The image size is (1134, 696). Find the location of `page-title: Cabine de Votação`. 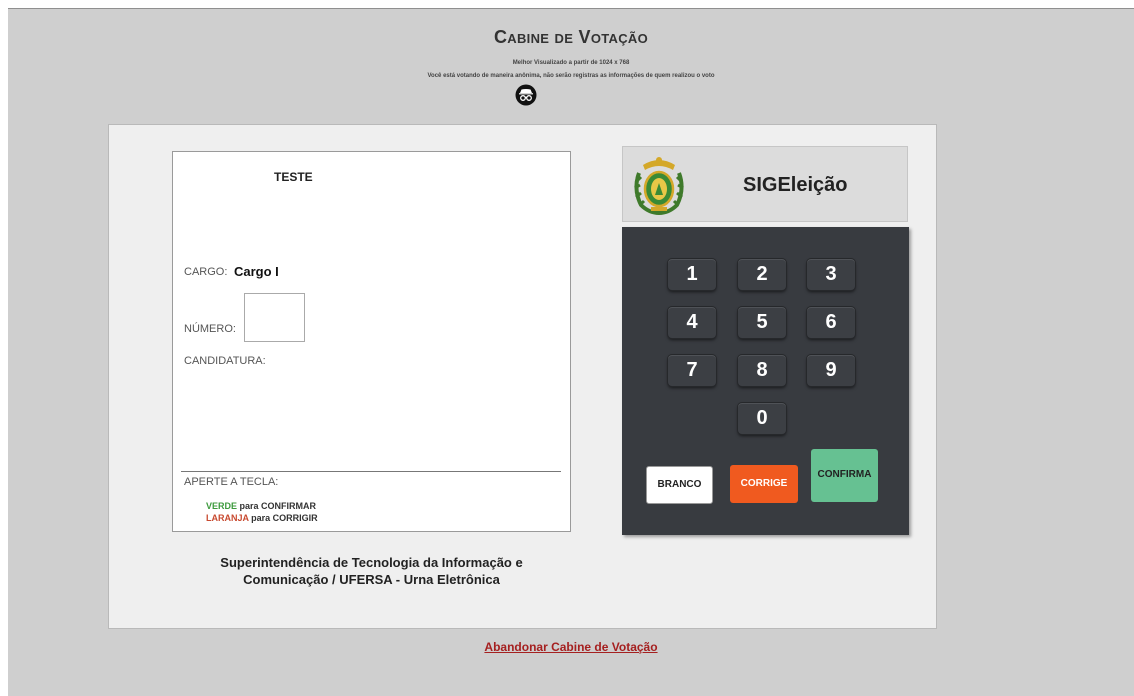

page-title: Cabine de Votação is located at coordinates (571, 37).